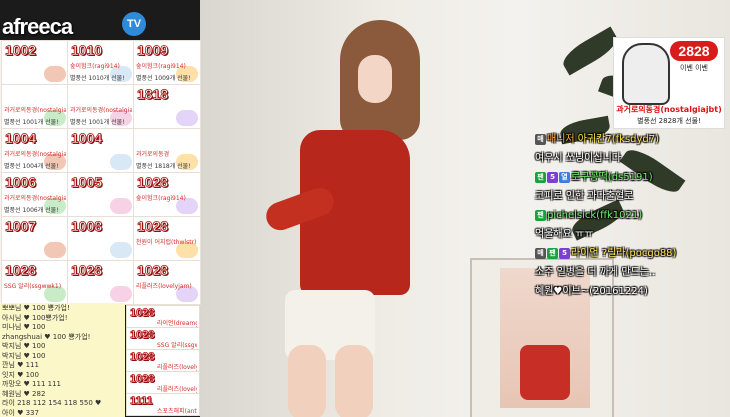 The image size is (730, 417). I want to click on chat-line: 혜원♥이브~(20161224), so click(632, 291).